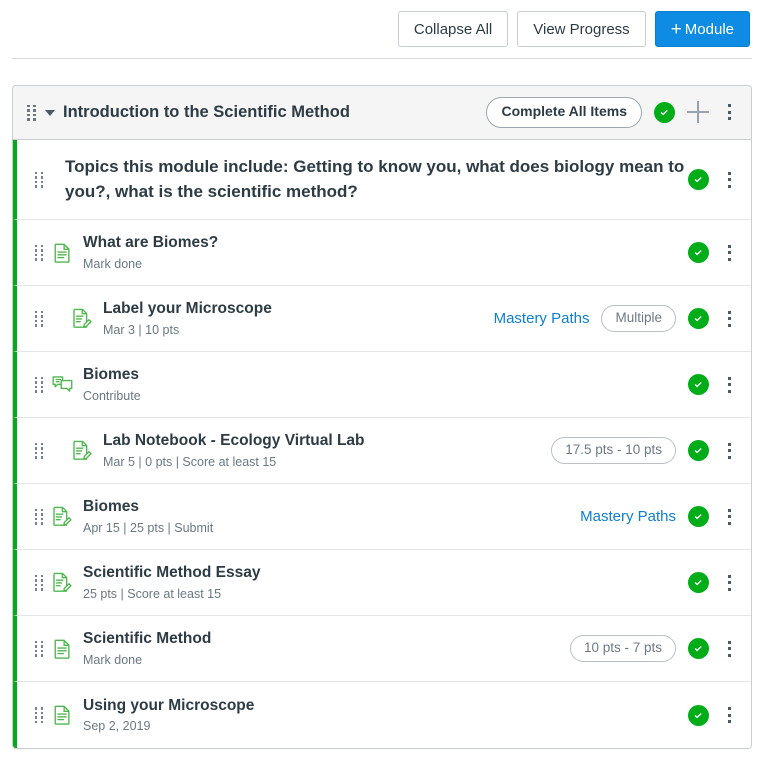 This screenshot has height=776, width=764. I want to click on item-text-block: Biomes Contribute, so click(385, 384).